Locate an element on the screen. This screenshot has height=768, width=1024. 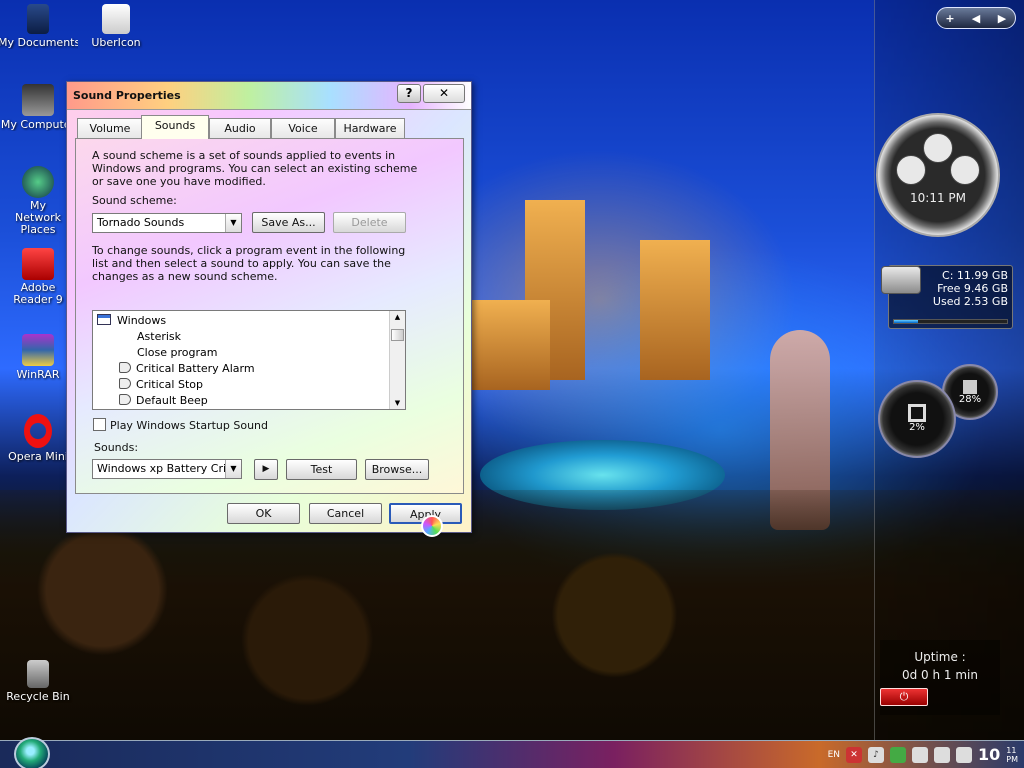
list-item: Critical Stop is located at coordinates (254, 385).